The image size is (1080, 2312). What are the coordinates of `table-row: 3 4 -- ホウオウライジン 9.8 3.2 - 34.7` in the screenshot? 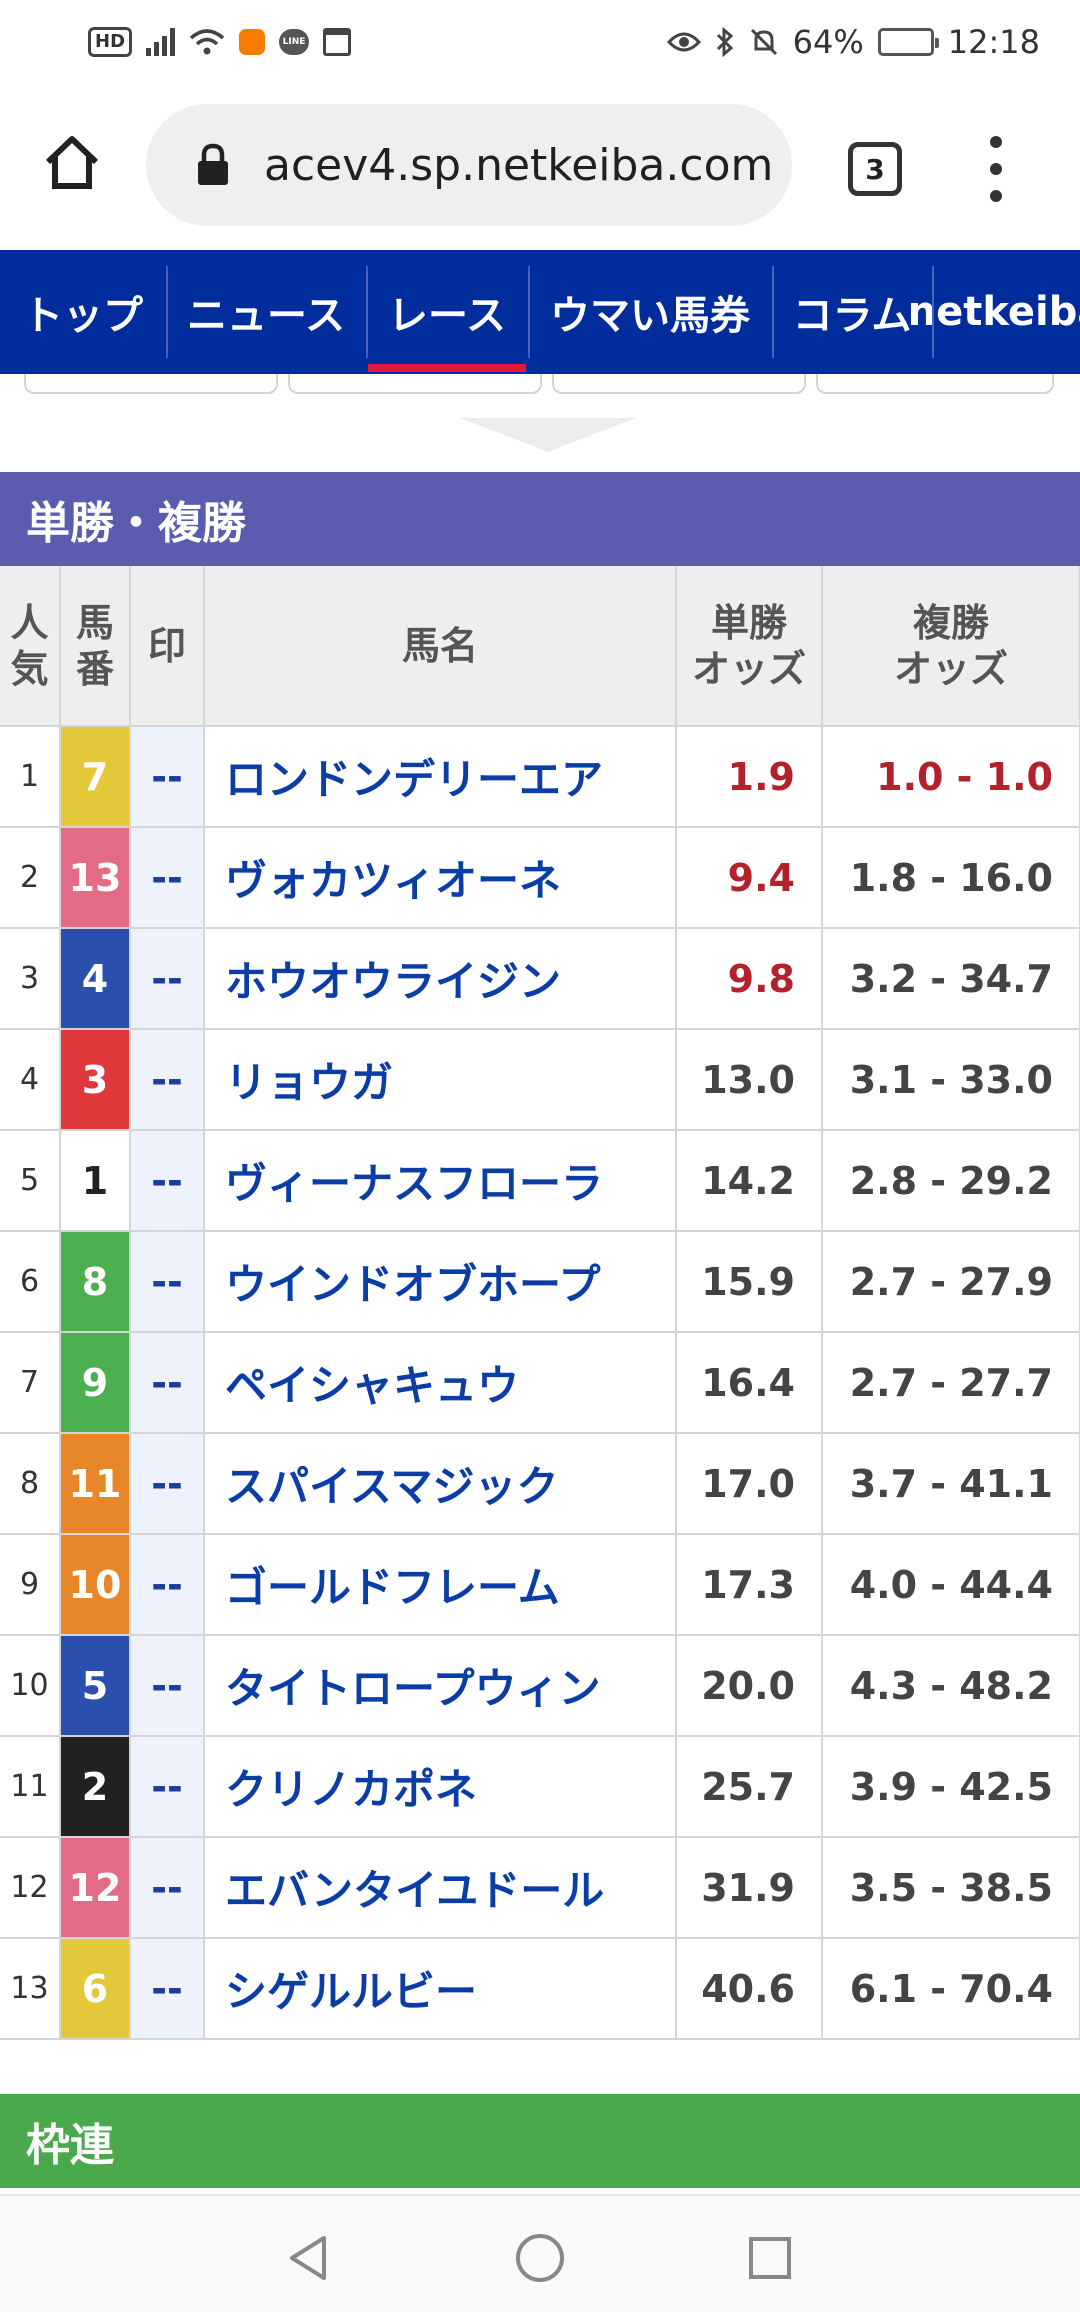 It's located at (540, 979).